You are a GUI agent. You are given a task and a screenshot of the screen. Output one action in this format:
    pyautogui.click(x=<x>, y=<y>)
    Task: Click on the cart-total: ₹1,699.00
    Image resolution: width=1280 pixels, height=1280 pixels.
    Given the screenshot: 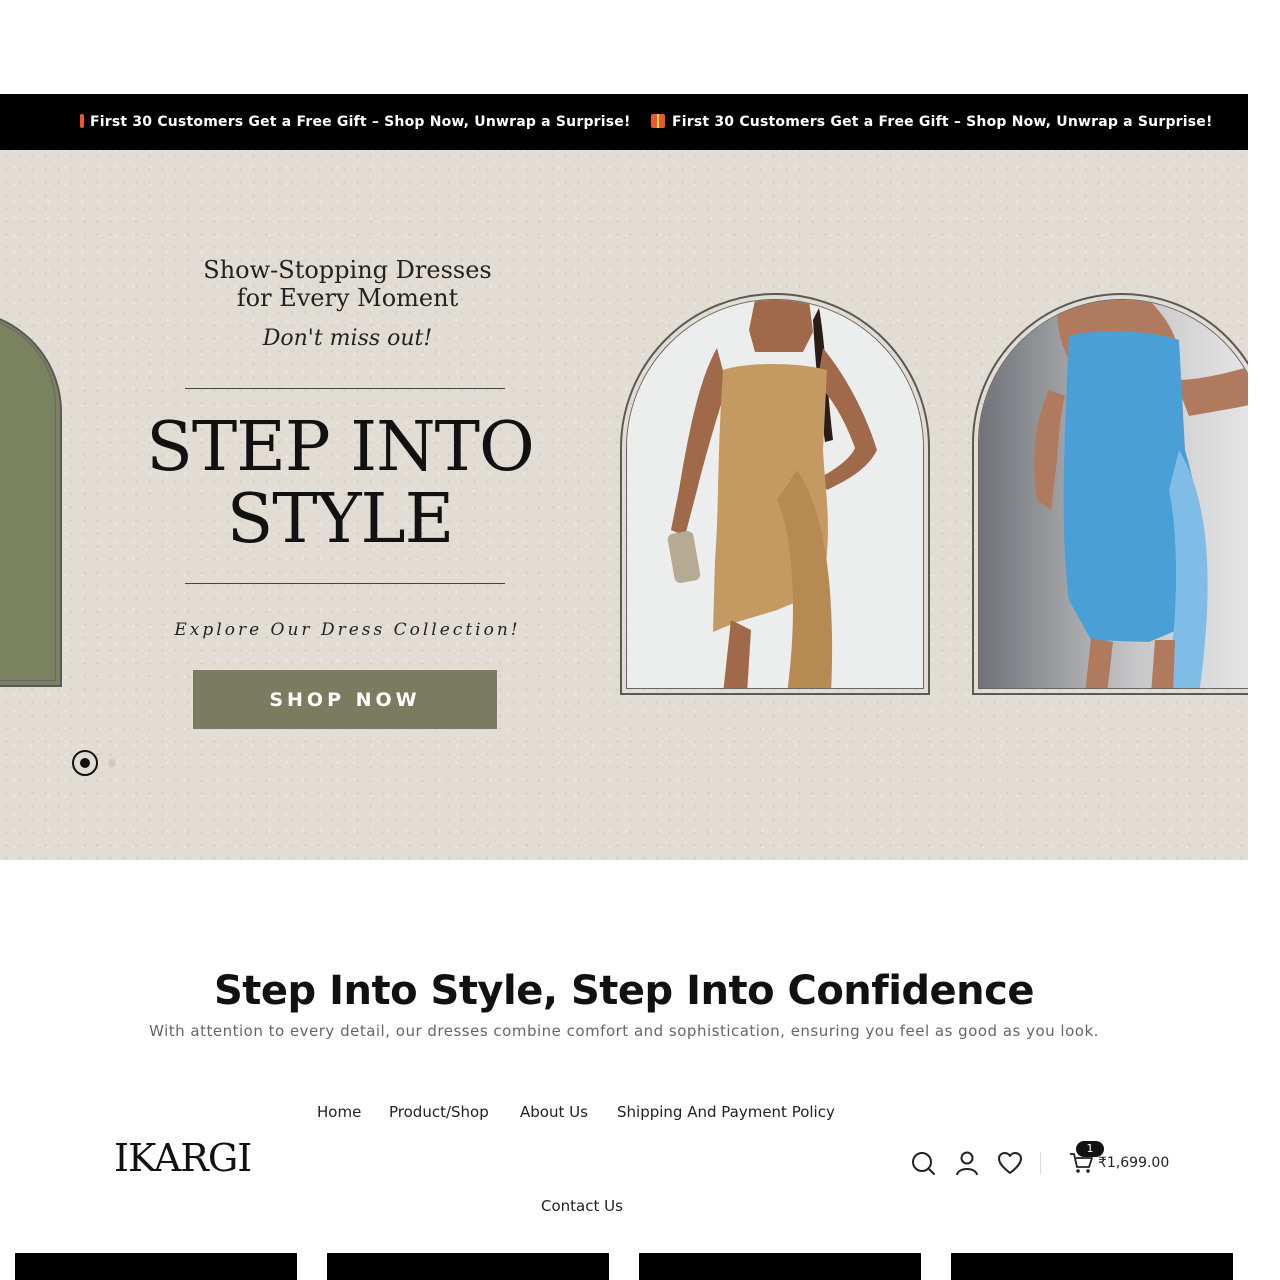 What is the action you would take?
    pyautogui.click(x=1133, y=1163)
    